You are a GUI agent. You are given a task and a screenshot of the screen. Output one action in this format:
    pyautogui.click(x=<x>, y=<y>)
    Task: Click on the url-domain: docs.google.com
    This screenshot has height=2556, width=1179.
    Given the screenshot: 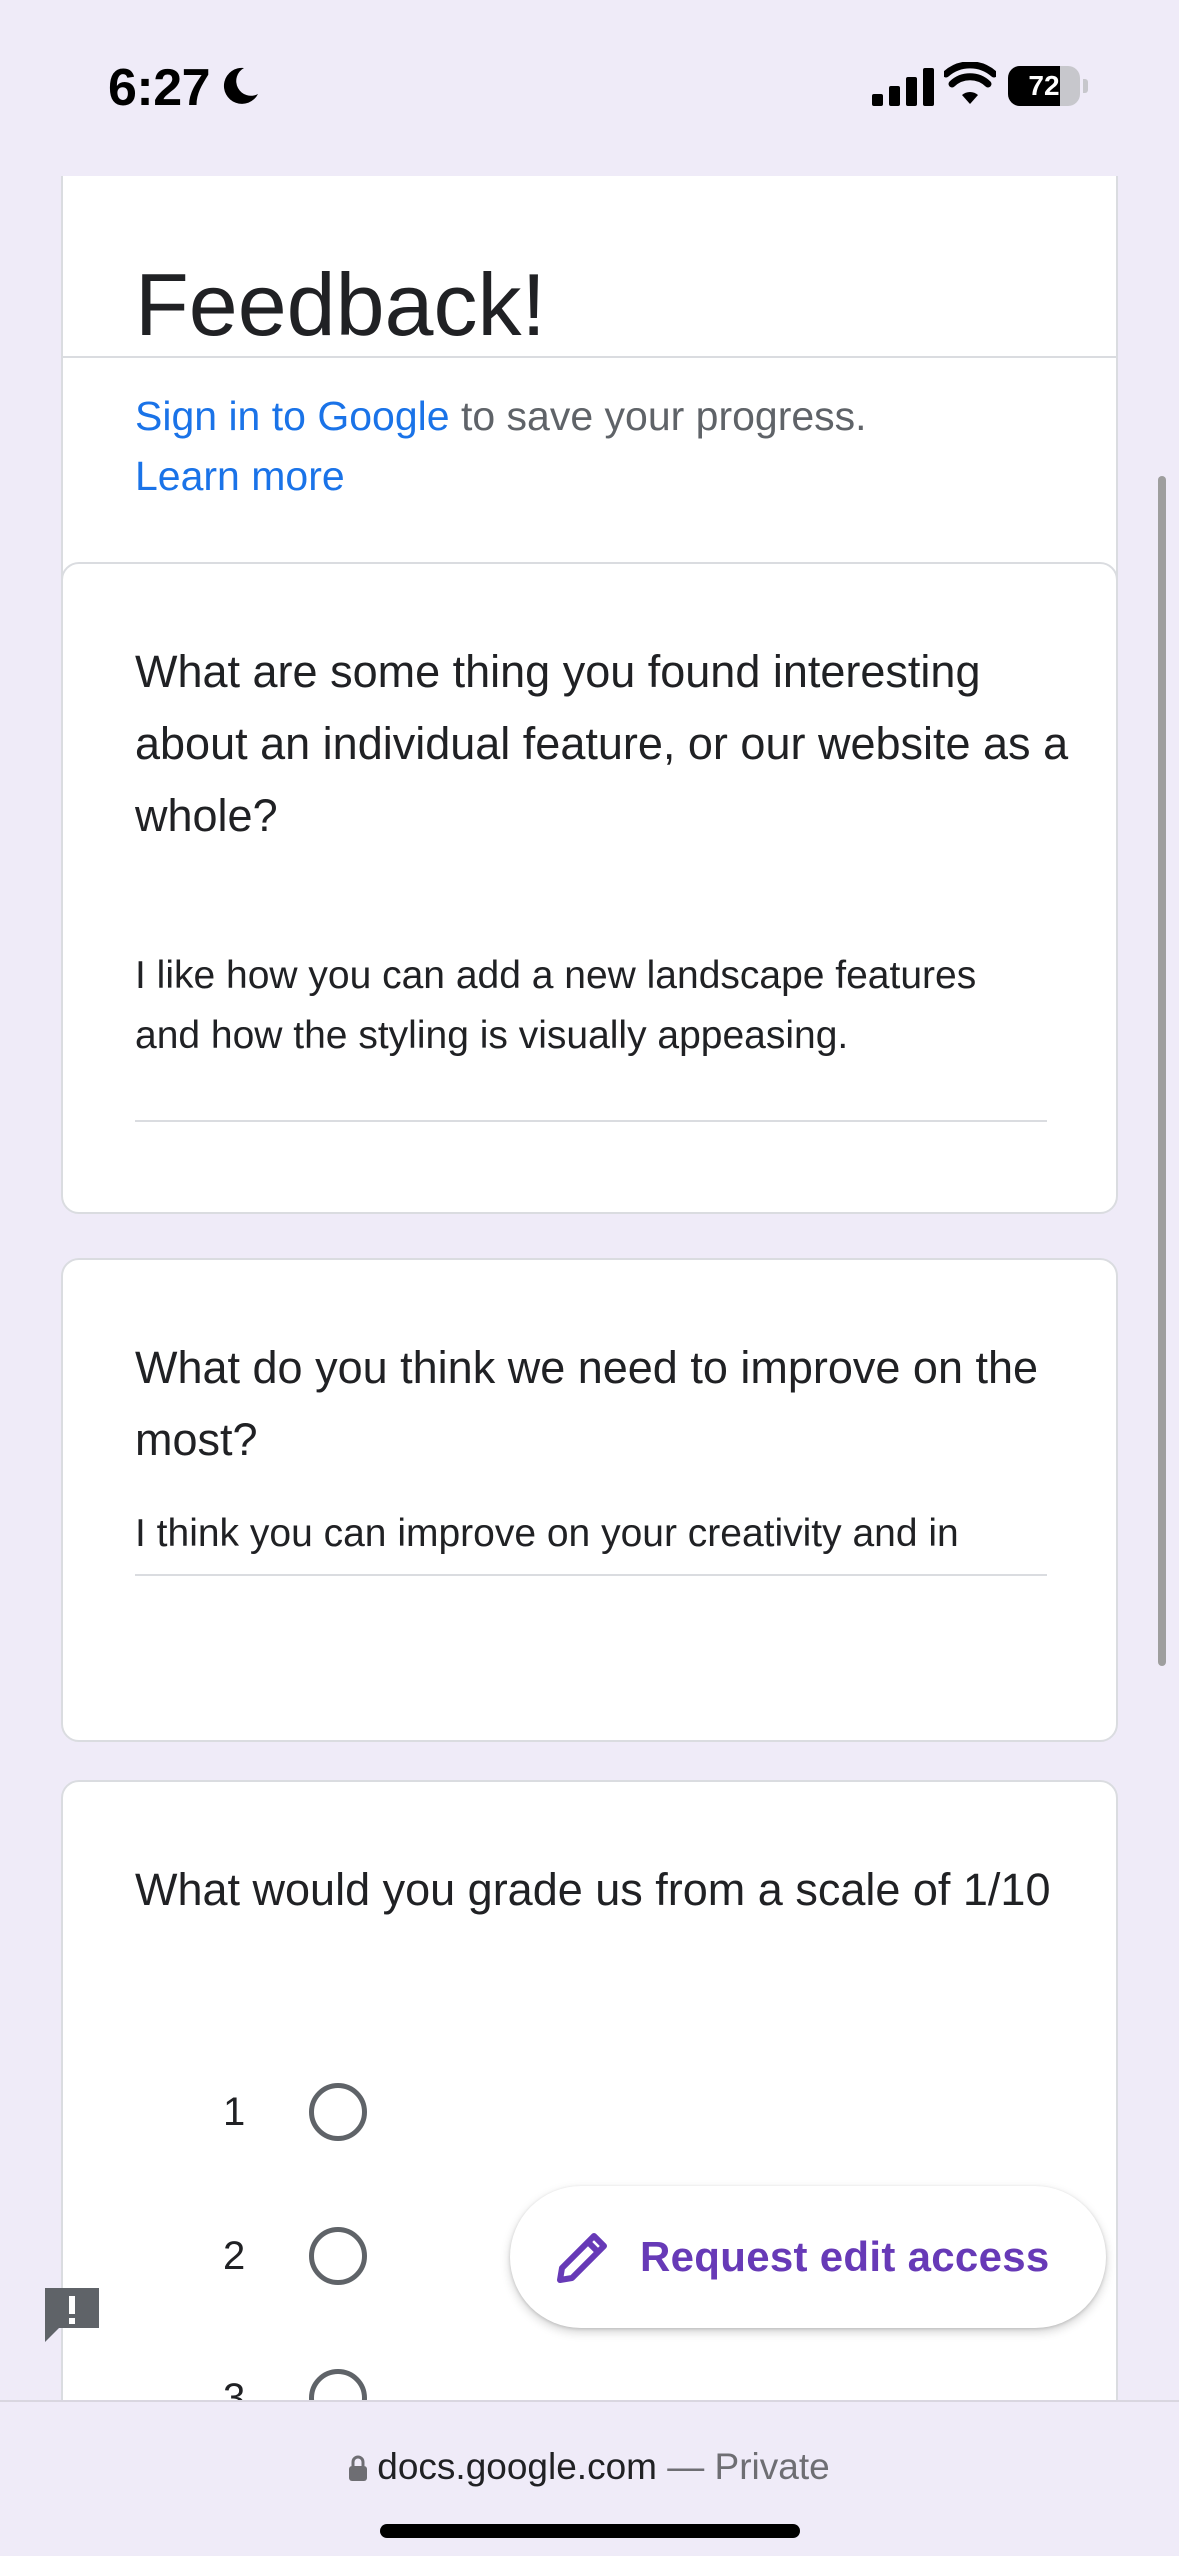 What is the action you would take?
    pyautogui.click(x=517, y=2466)
    